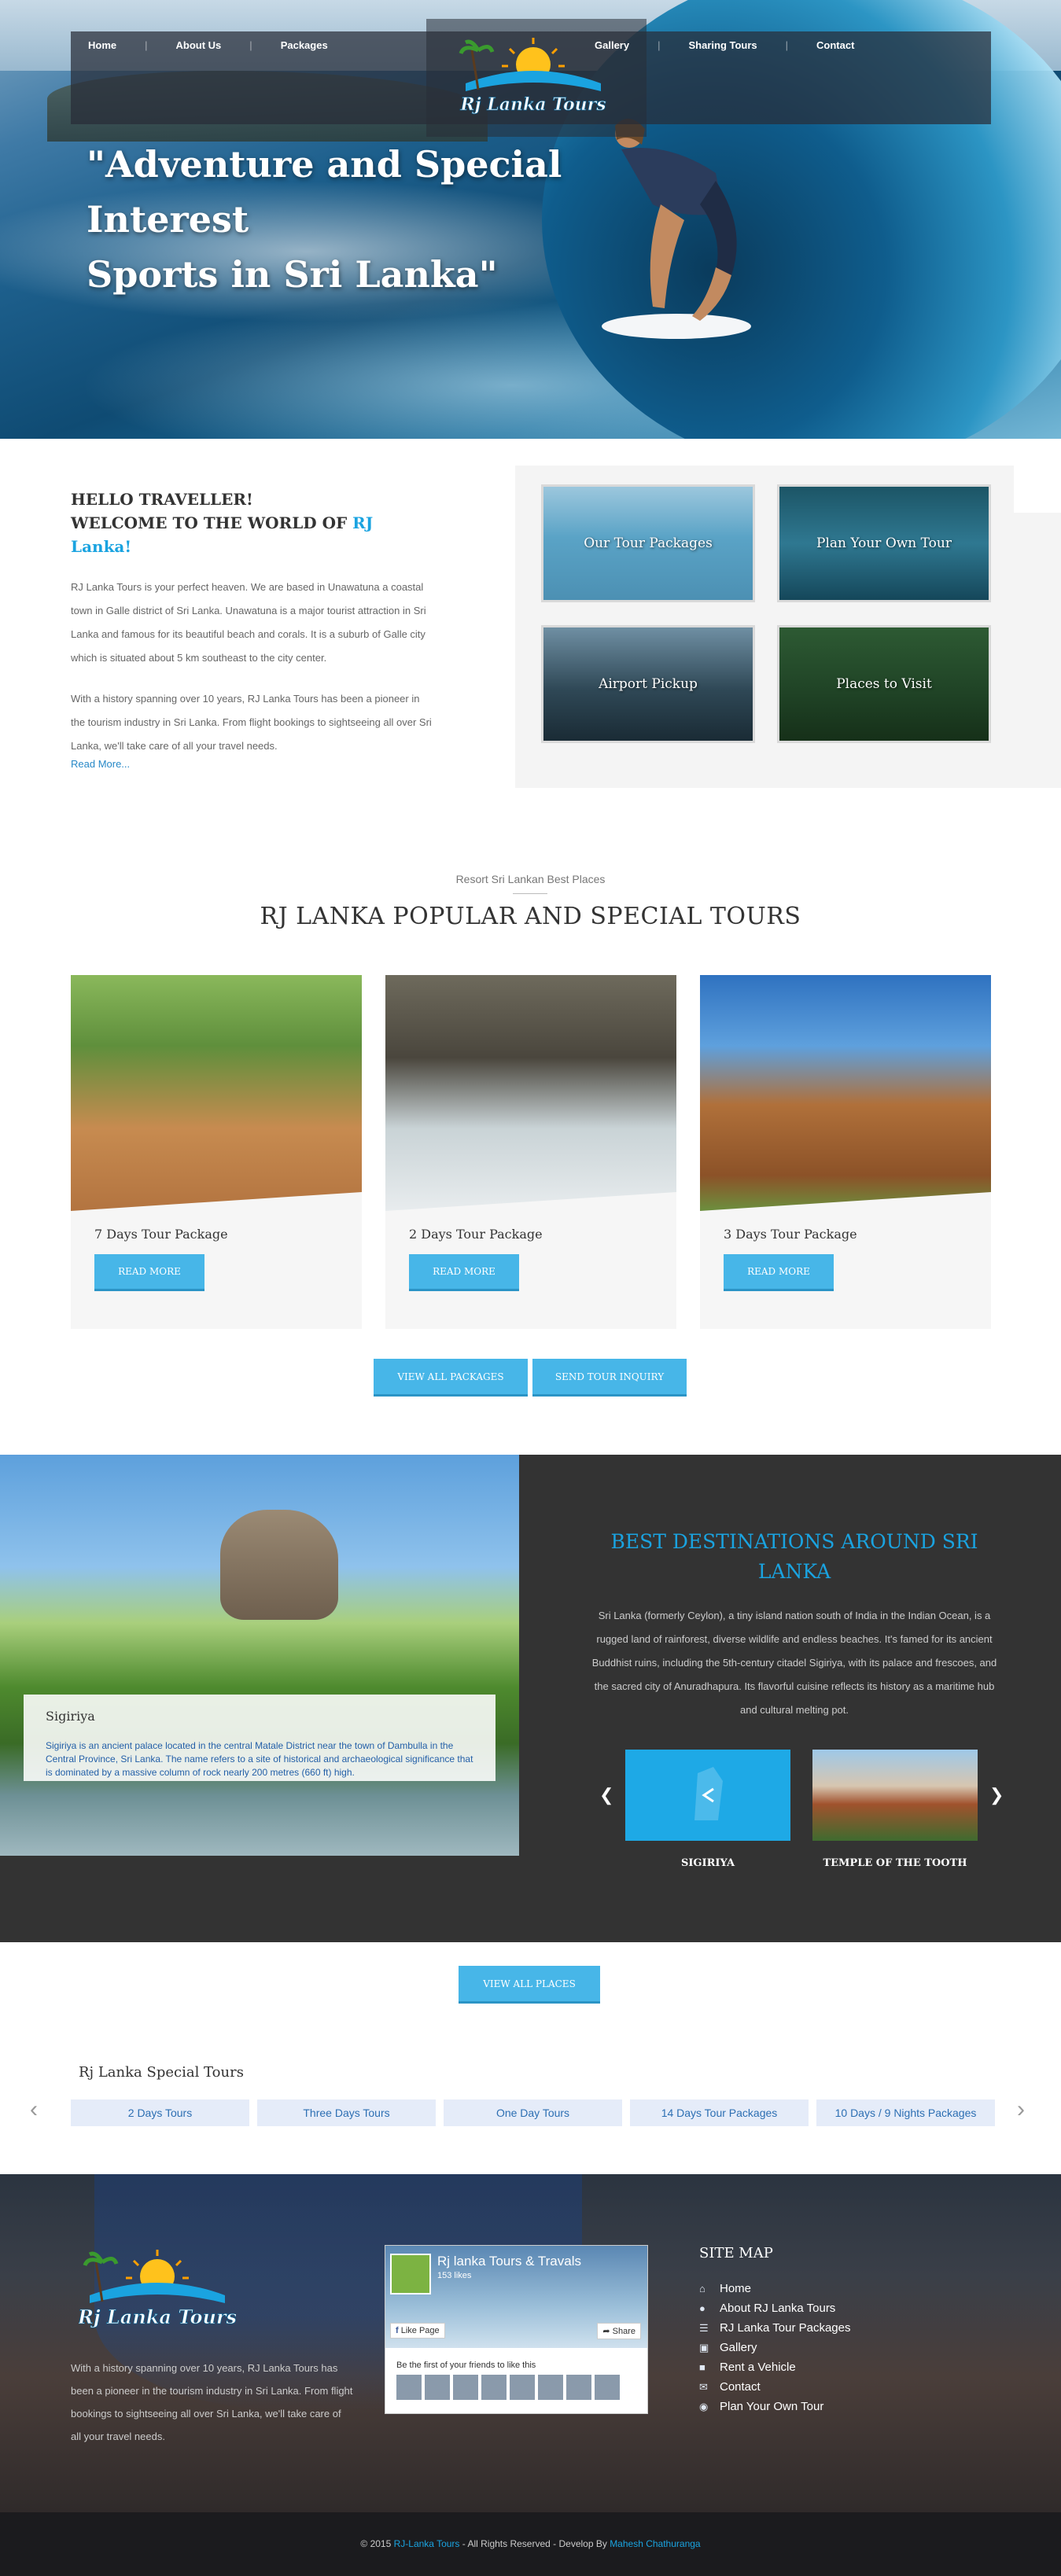 Image resolution: width=1061 pixels, height=2576 pixels. What do you see at coordinates (530, 893) in the screenshot?
I see `kicker-divider` at bounding box center [530, 893].